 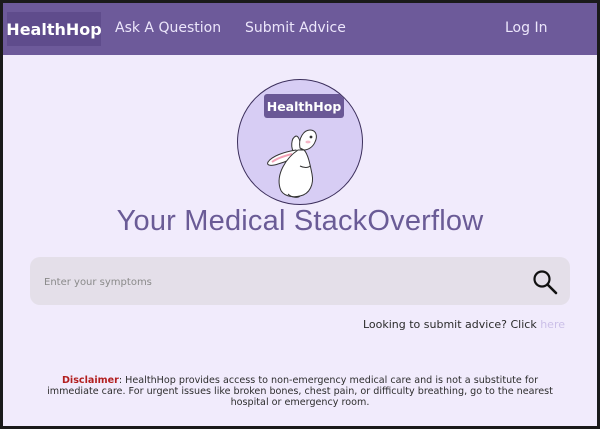 I want to click on search-bar, so click(x=300, y=282).